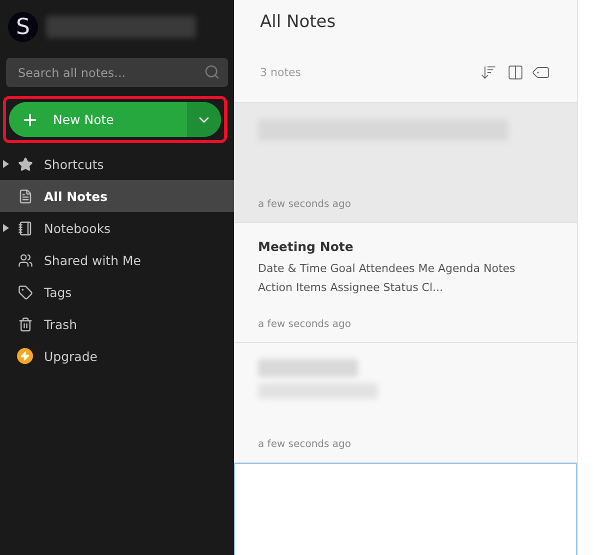 This screenshot has height=555, width=594. What do you see at coordinates (298, 22) in the screenshot?
I see `list-title: All Notes` at bounding box center [298, 22].